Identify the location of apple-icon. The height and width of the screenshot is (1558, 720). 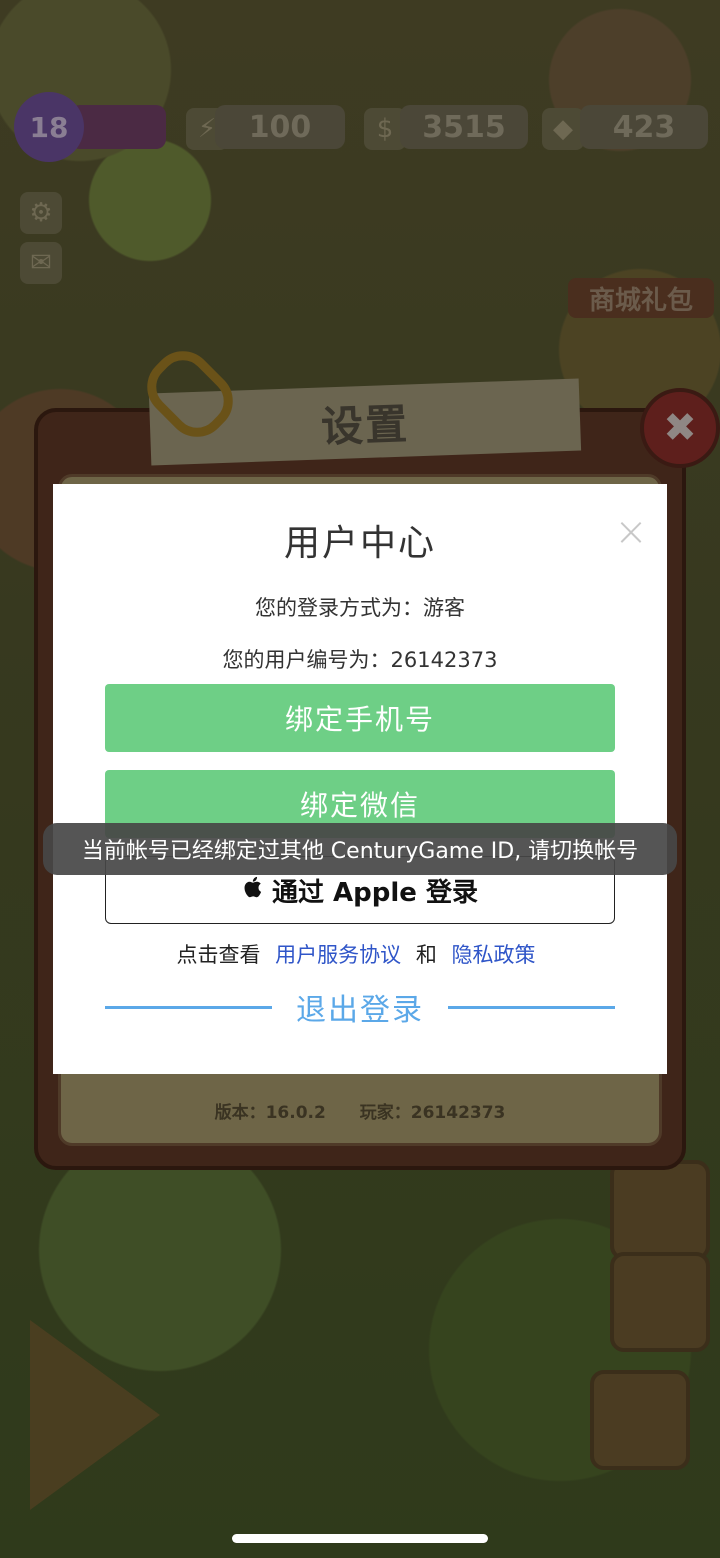
(252, 890).